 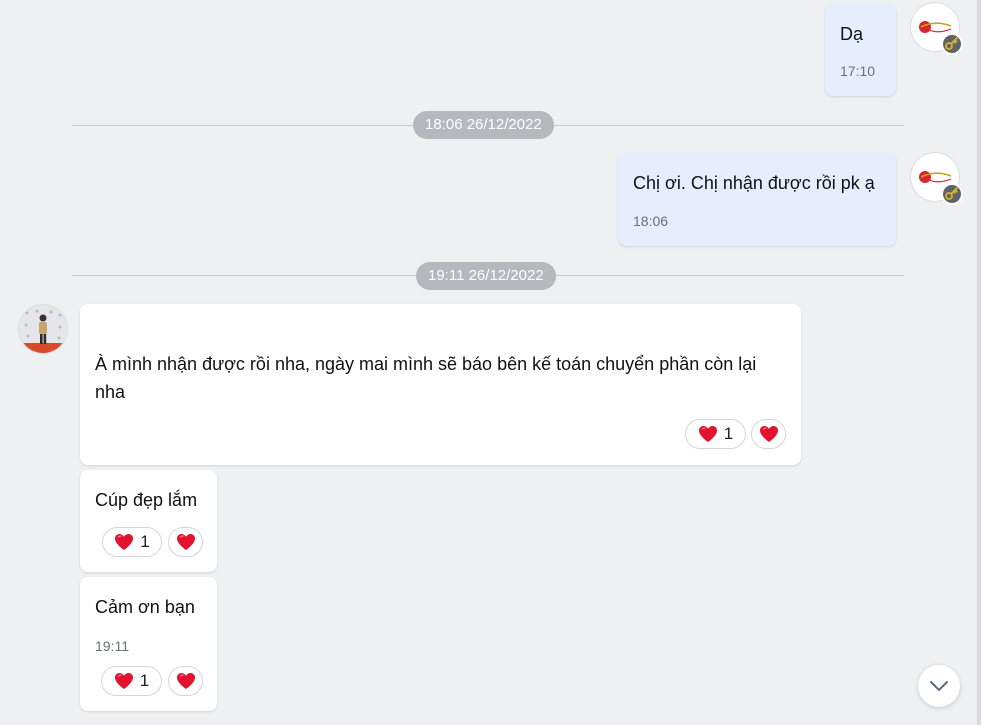 I want to click on message-text-line: nha, so click(x=110, y=392).